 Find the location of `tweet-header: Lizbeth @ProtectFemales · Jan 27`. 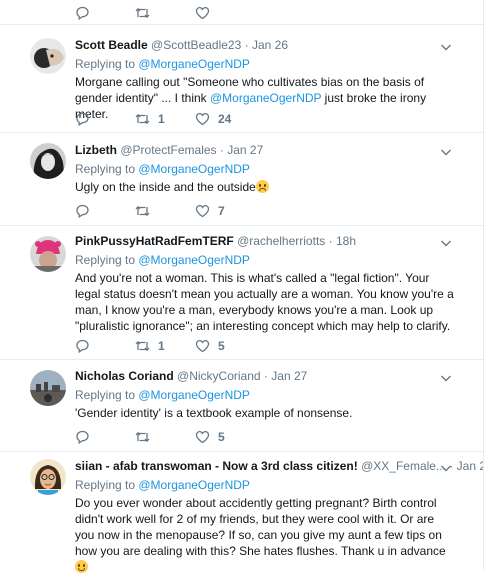

tweet-header: Lizbeth @ProtectFemales · Jan 27 is located at coordinates (264, 150).